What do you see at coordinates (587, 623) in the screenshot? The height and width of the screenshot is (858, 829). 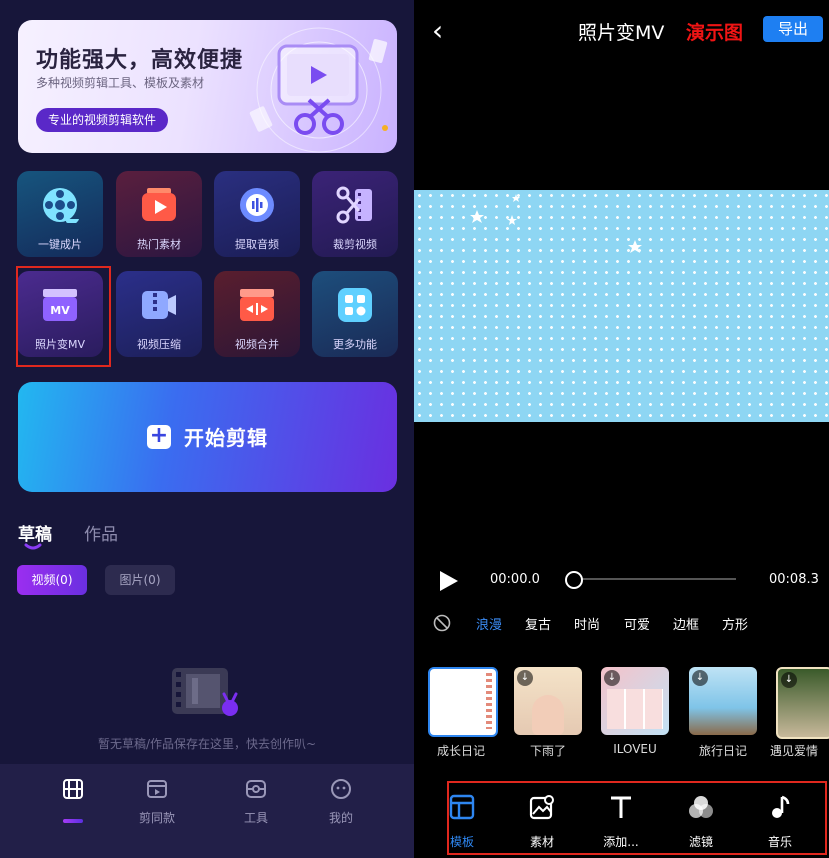 I see `category-fashion: 时尚` at bounding box center [587, 623].